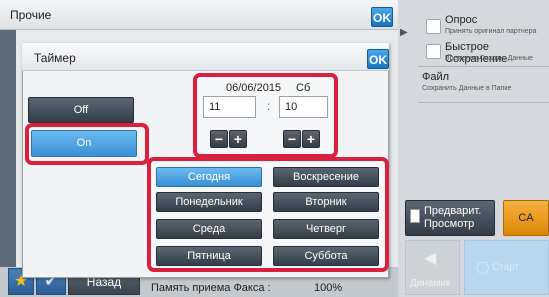  What do you see at coordinates (238, 139) in the screenshot?
I see `hour-plus-button: +` at bounding box center [238, 139].